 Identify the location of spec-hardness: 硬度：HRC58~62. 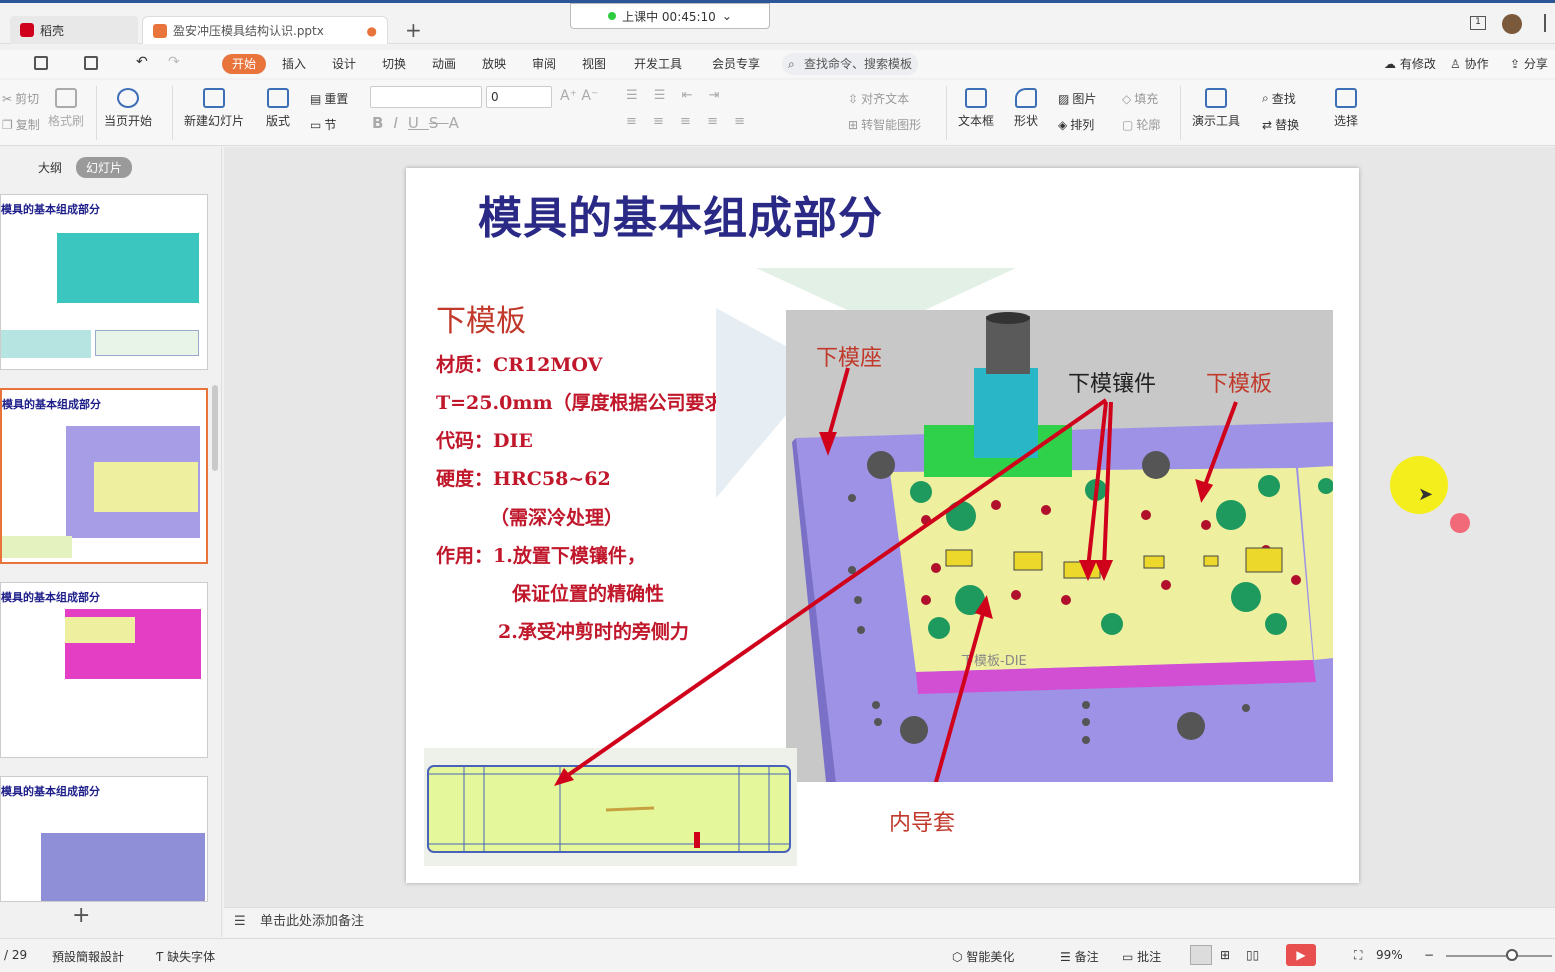
(523, 477).